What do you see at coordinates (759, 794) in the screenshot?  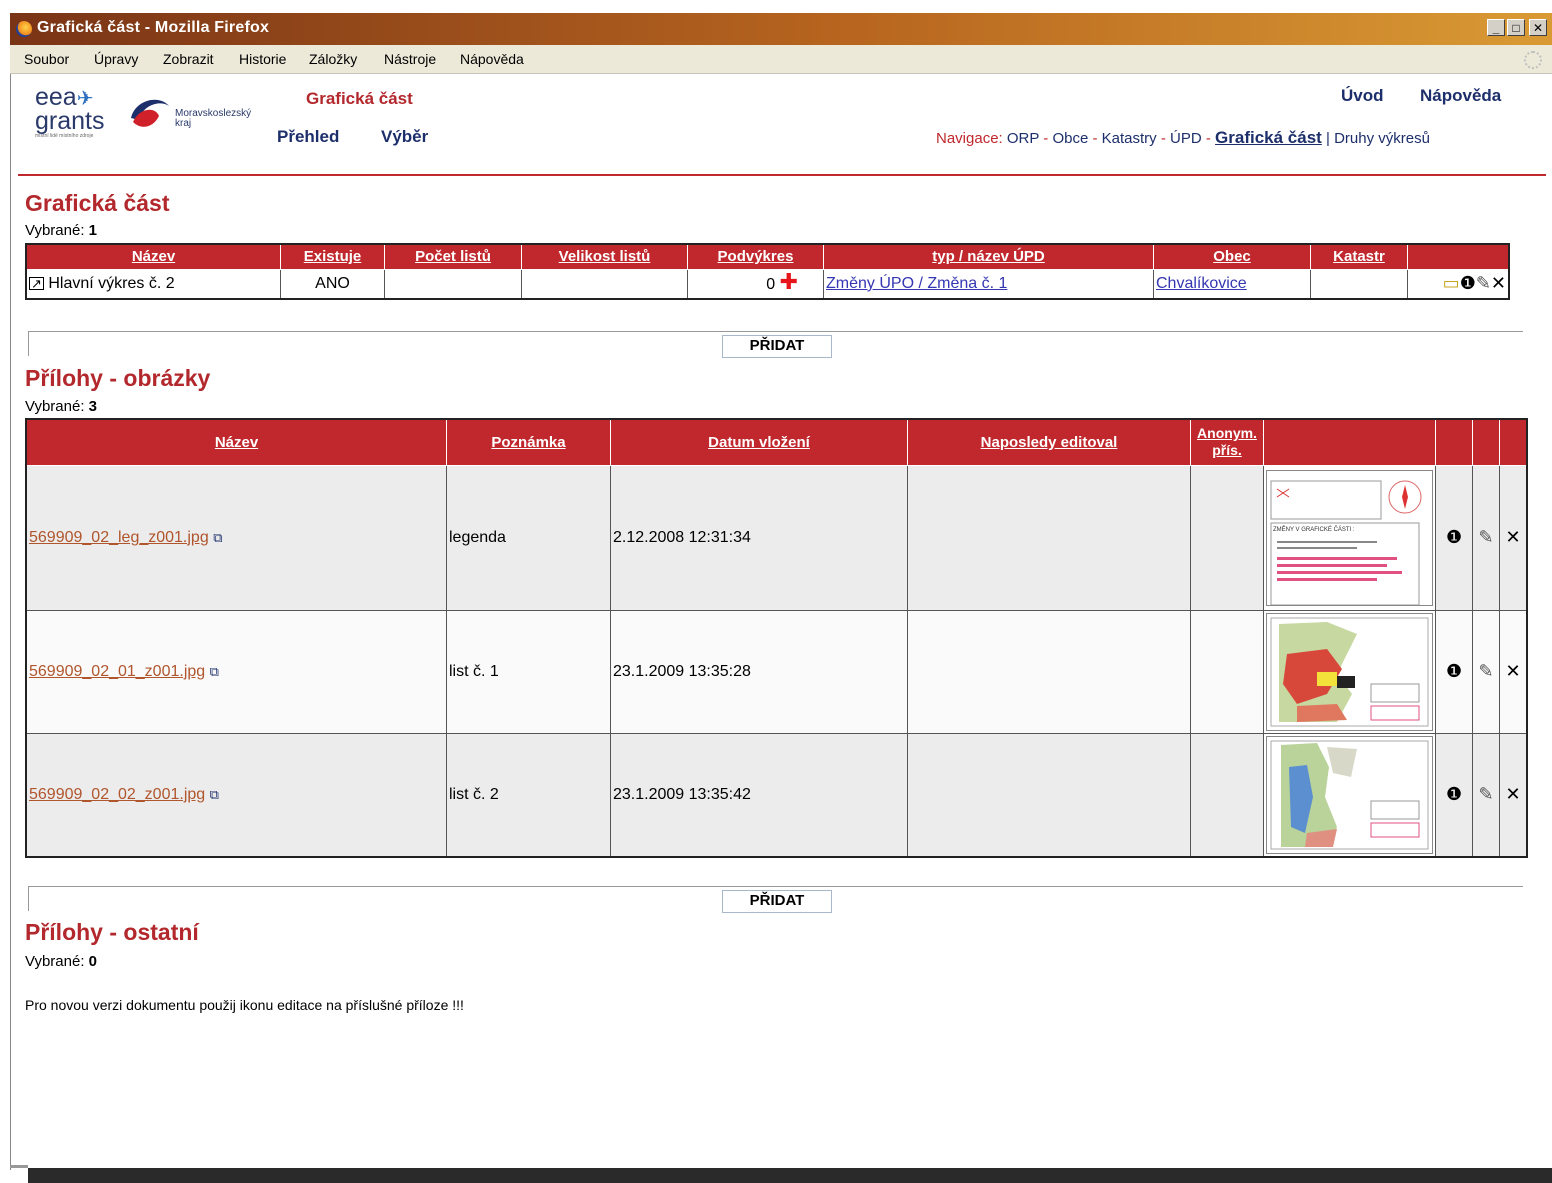 I see `cell-datum: 23.1.2009 13:35:42` at bounding box center [759, 794].